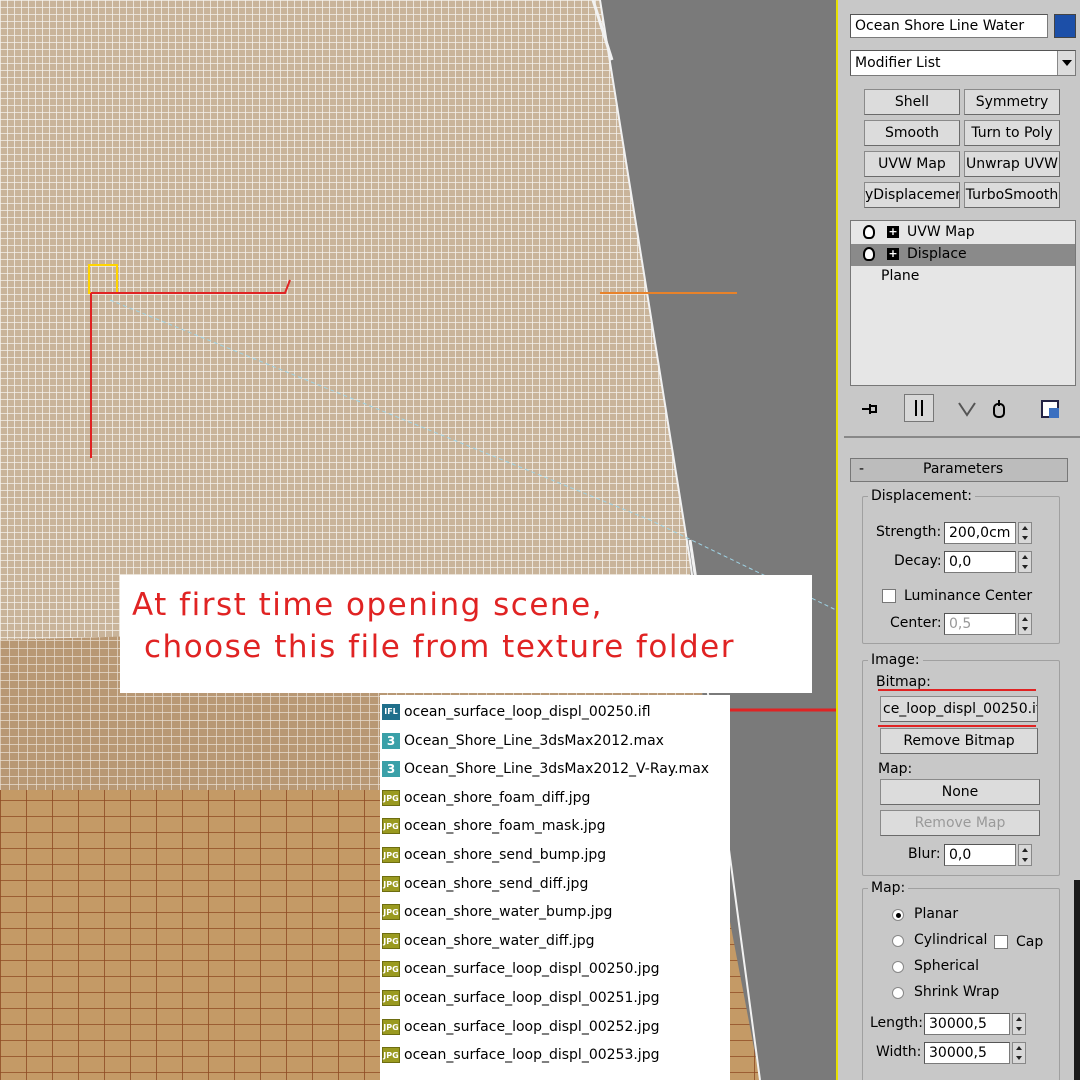 This screenshot has width=1080, height=1080. Describe the element at coordinates (1065, 26) in the screenshot. I see `object-color-swatch` at that location.